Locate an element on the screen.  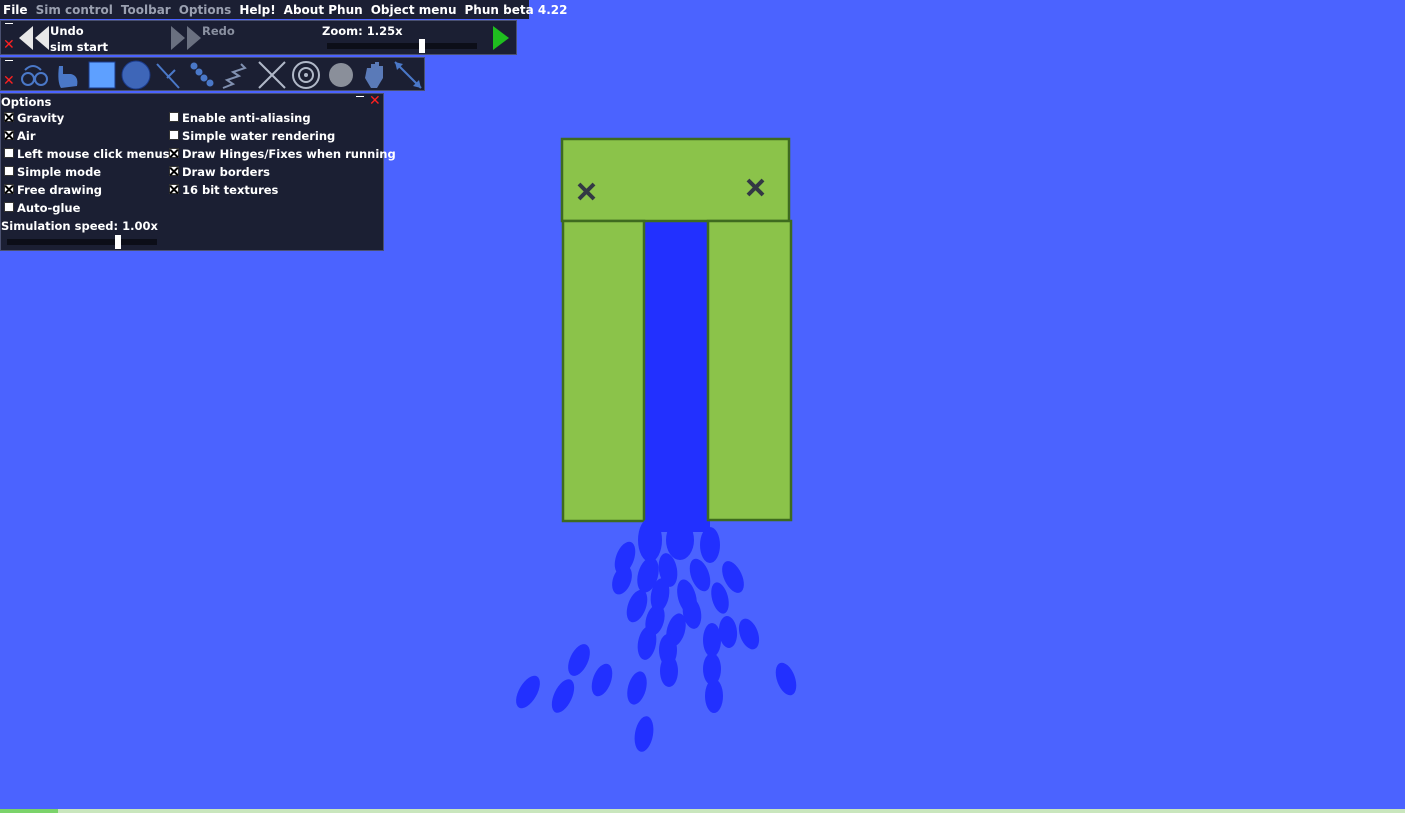
chain-tool-icon is located at coordinates (34, 75).